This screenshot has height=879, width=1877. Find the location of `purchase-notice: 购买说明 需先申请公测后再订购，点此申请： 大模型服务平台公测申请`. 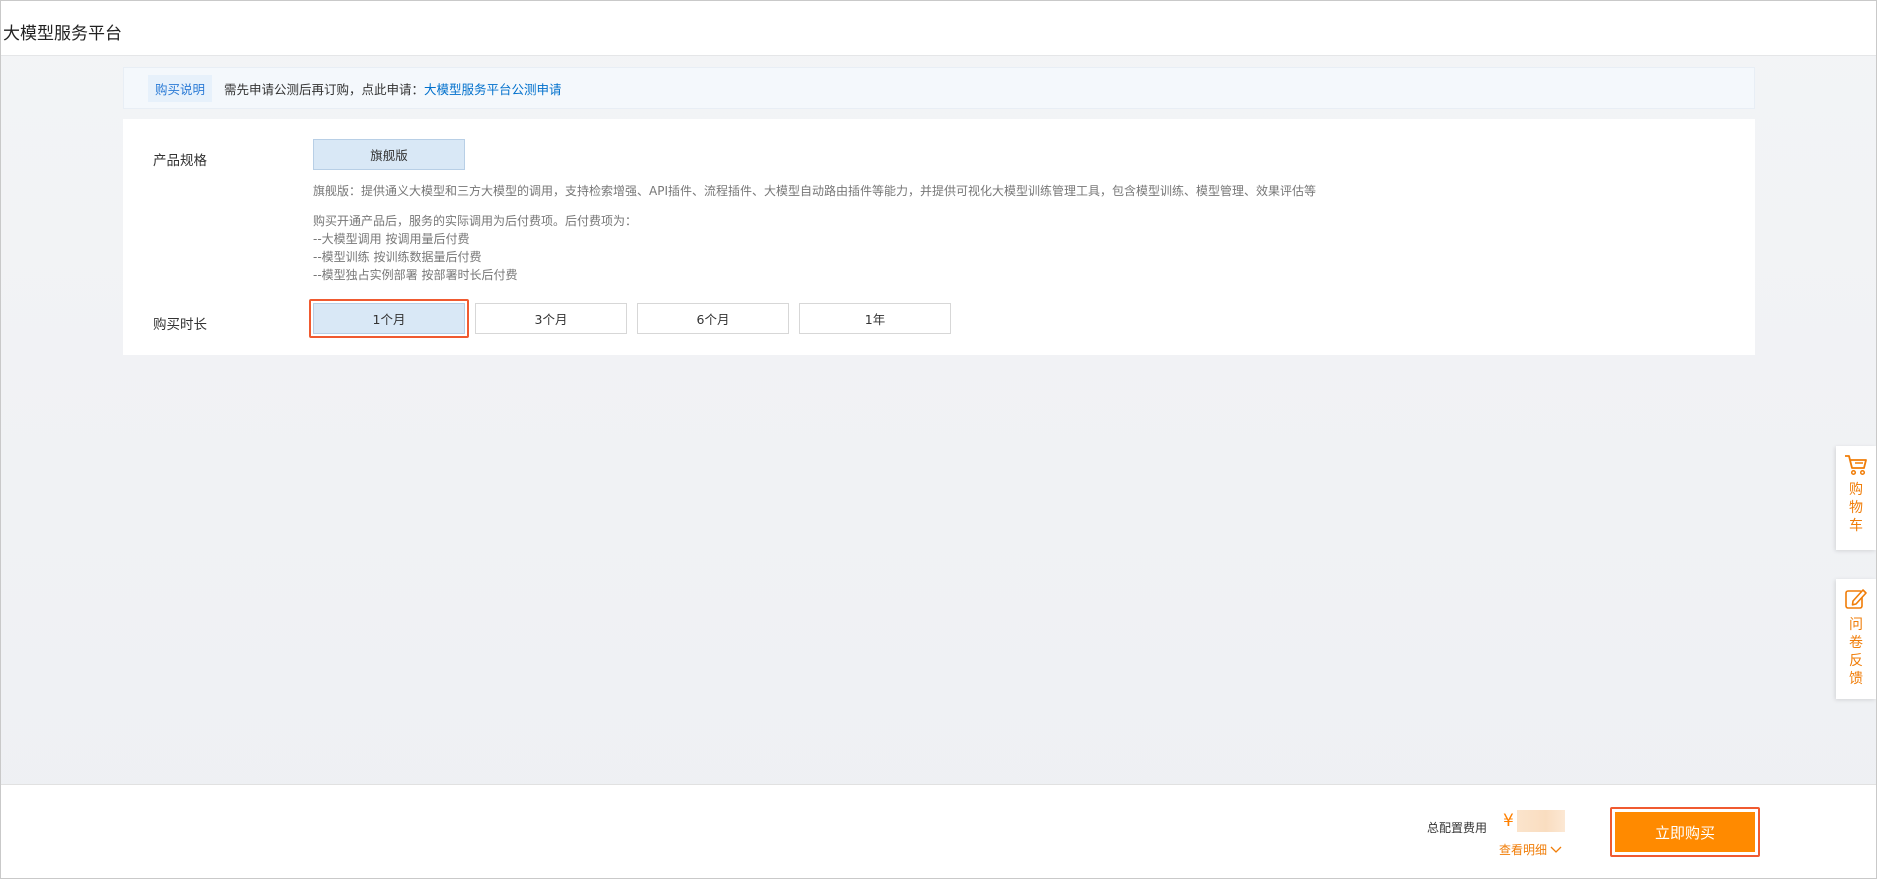

purchase-notice: 购买说明 需先申请公测后再订购，点此申请： 大模型服务平台公测申请 is located at coordinates (939, 88).